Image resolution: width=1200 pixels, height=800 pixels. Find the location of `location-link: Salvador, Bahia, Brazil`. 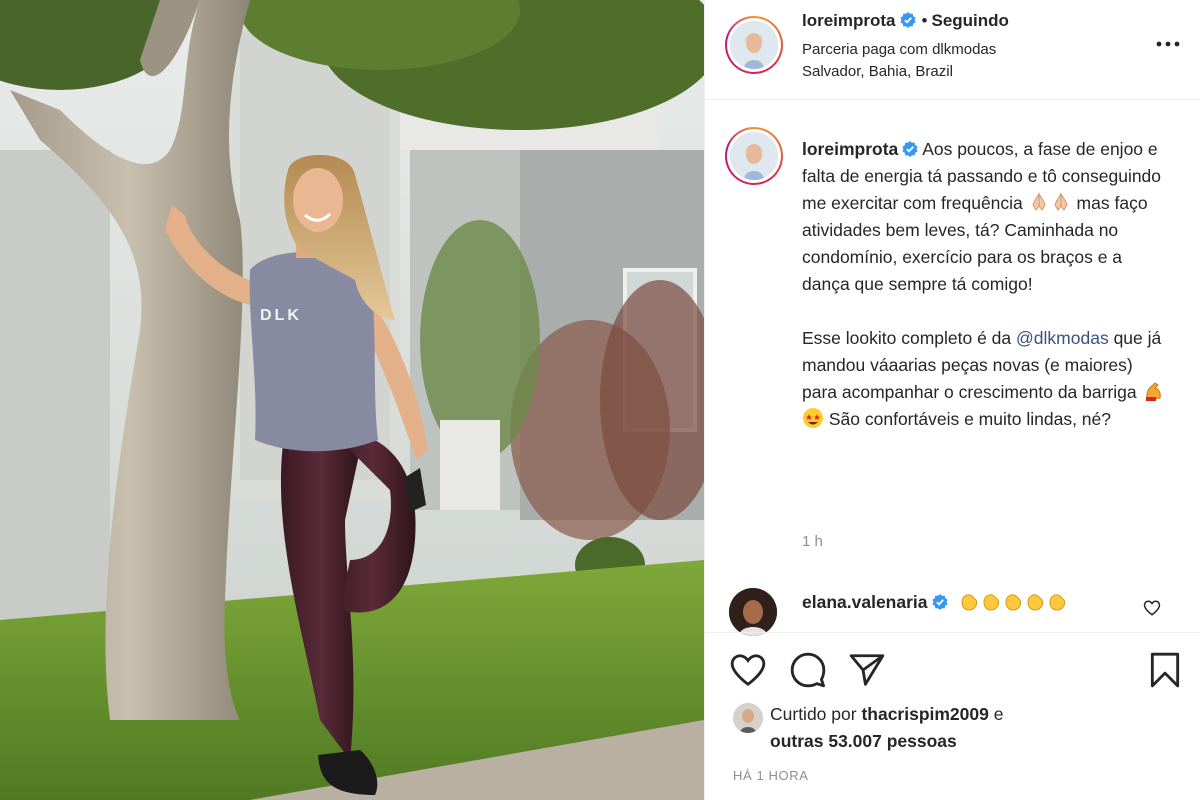

location-link: Salvador, Bahia, Brazil is located at coordinates (877, 71).